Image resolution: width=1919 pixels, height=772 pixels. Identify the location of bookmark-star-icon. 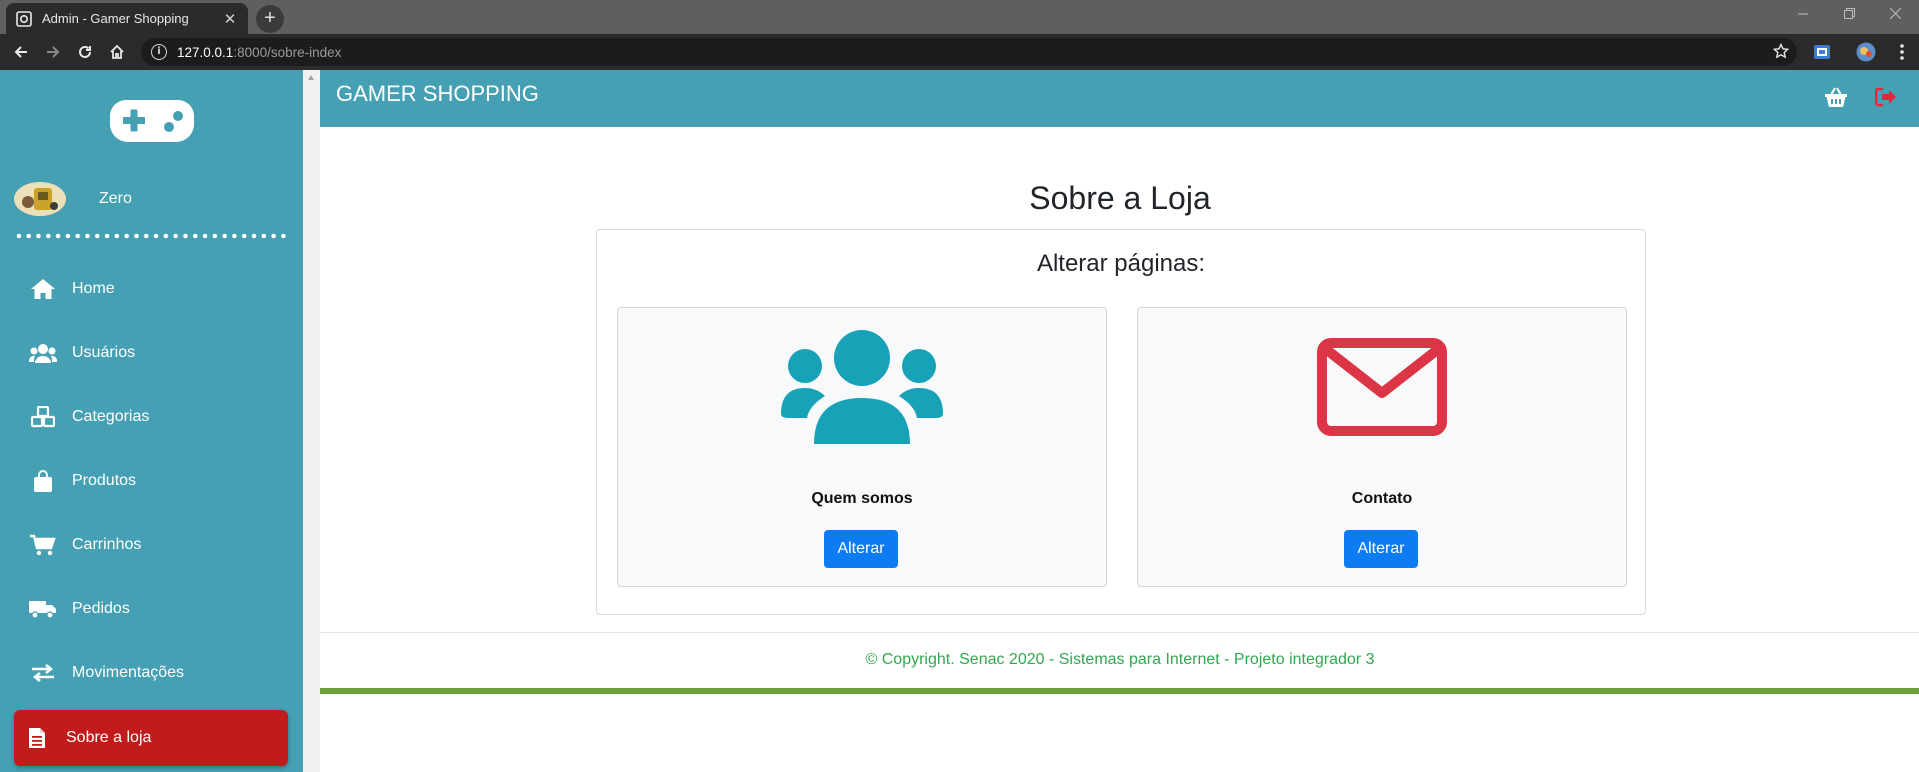
(1781, 52).